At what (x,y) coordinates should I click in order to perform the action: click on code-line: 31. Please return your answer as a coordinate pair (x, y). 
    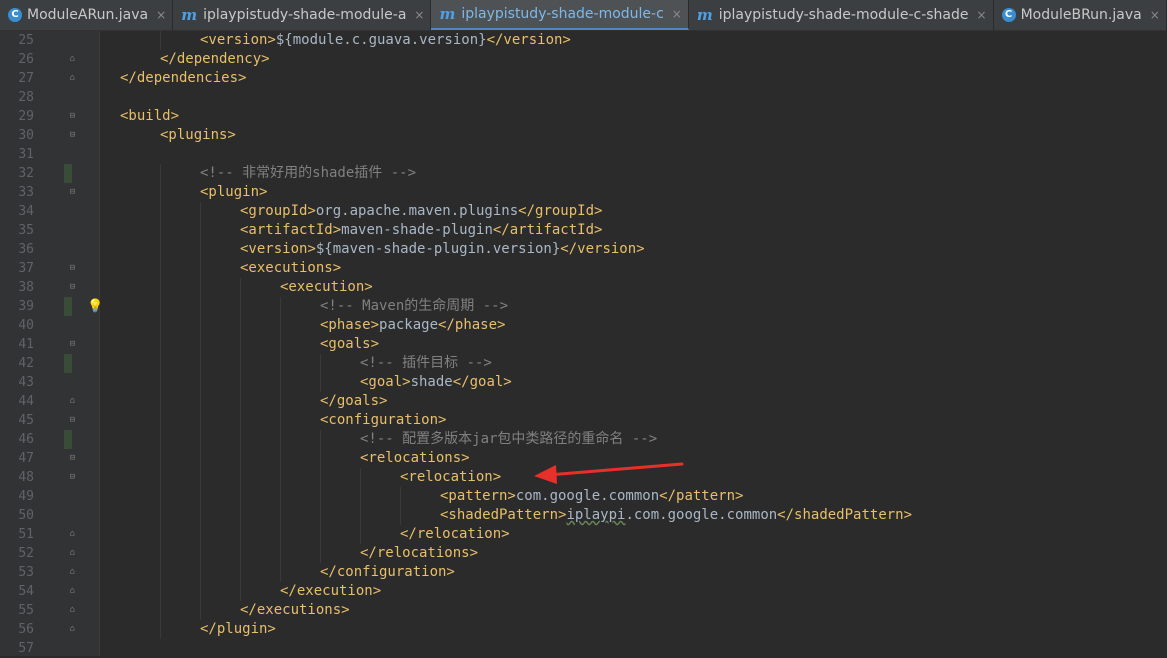
    Looking at the image, I should click on (583, 154).